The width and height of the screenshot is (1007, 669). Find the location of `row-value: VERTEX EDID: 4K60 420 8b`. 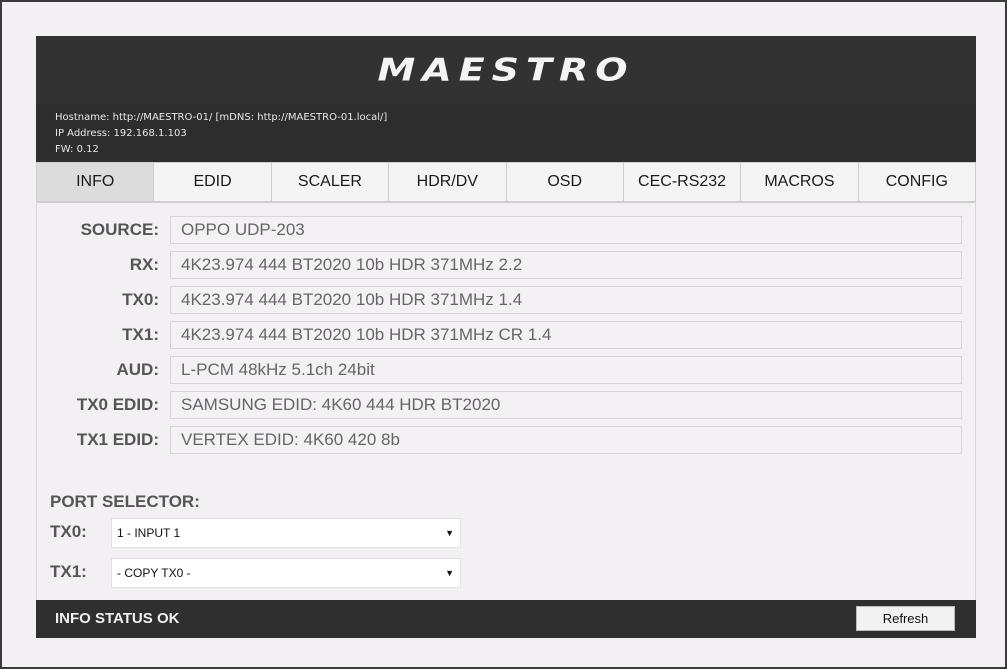

row-value: VERTEX EDID: 4K60 420 8b is located at coordinates (566, 440).